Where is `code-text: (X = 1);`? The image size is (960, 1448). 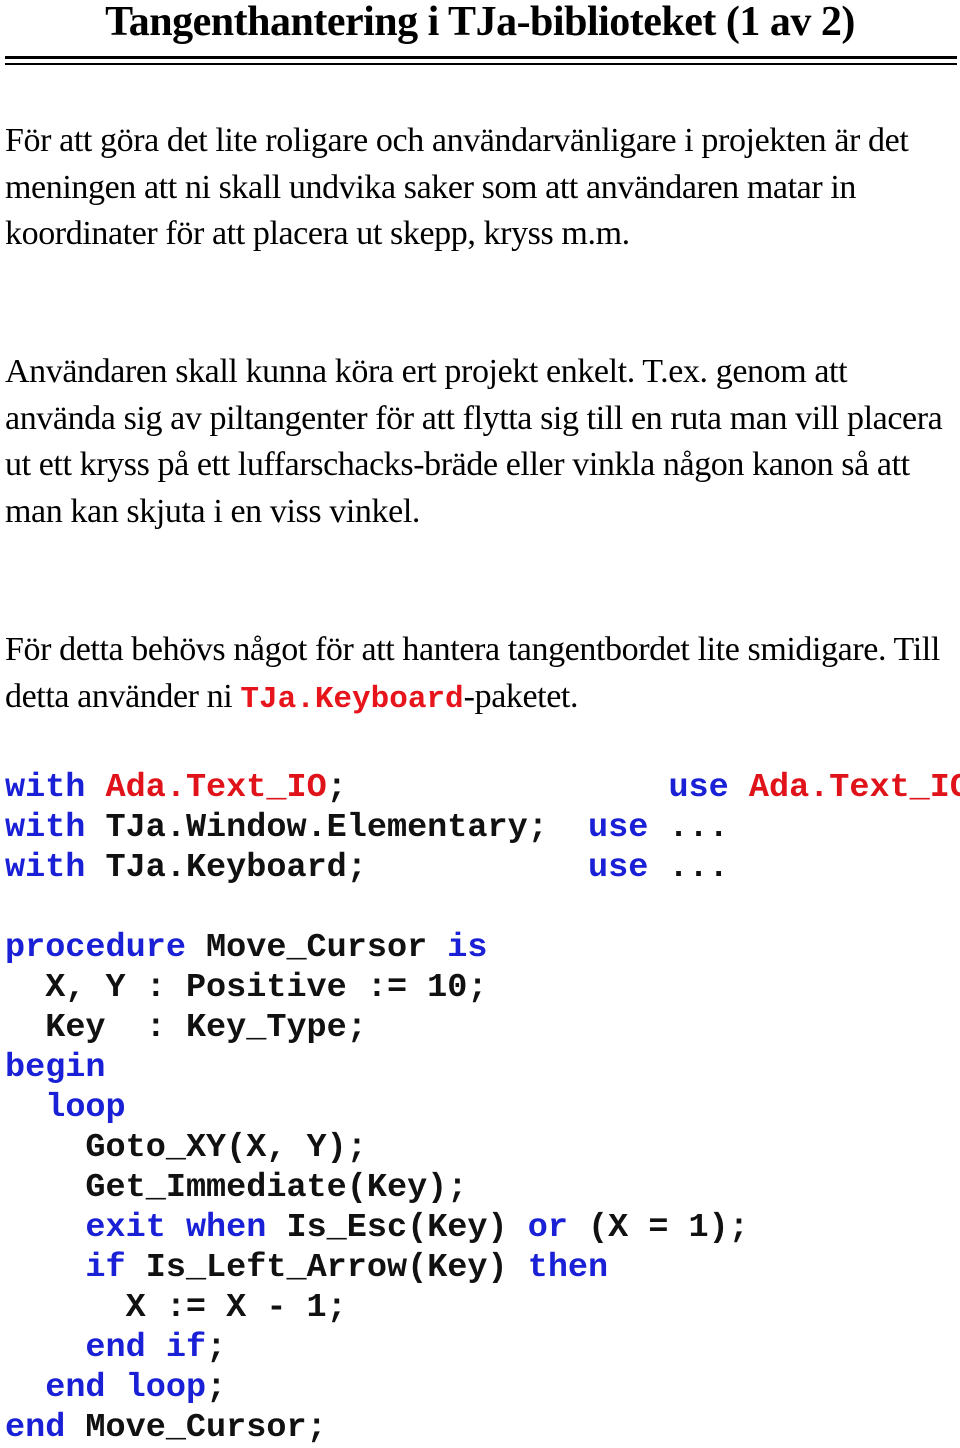
code-text: (X = 1); is located at coordinates (658, 1228).